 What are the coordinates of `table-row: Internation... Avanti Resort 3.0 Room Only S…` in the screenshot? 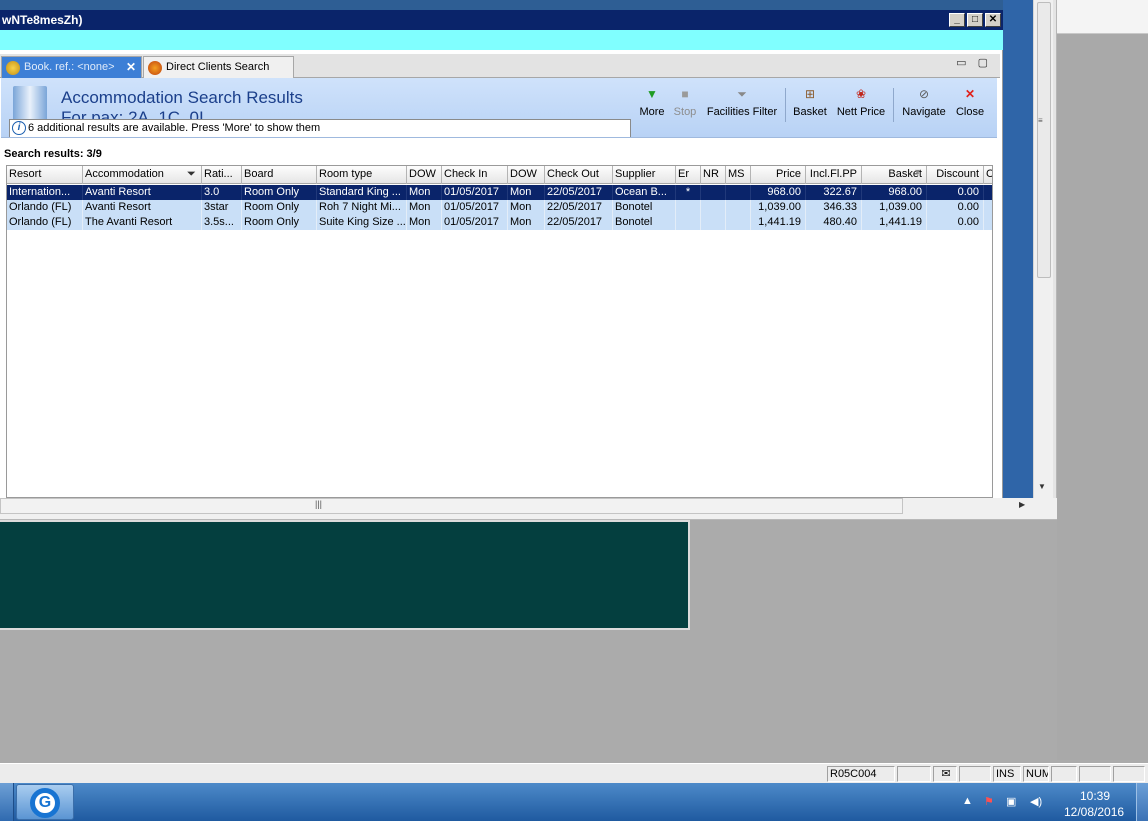 It's located at (499, 192).